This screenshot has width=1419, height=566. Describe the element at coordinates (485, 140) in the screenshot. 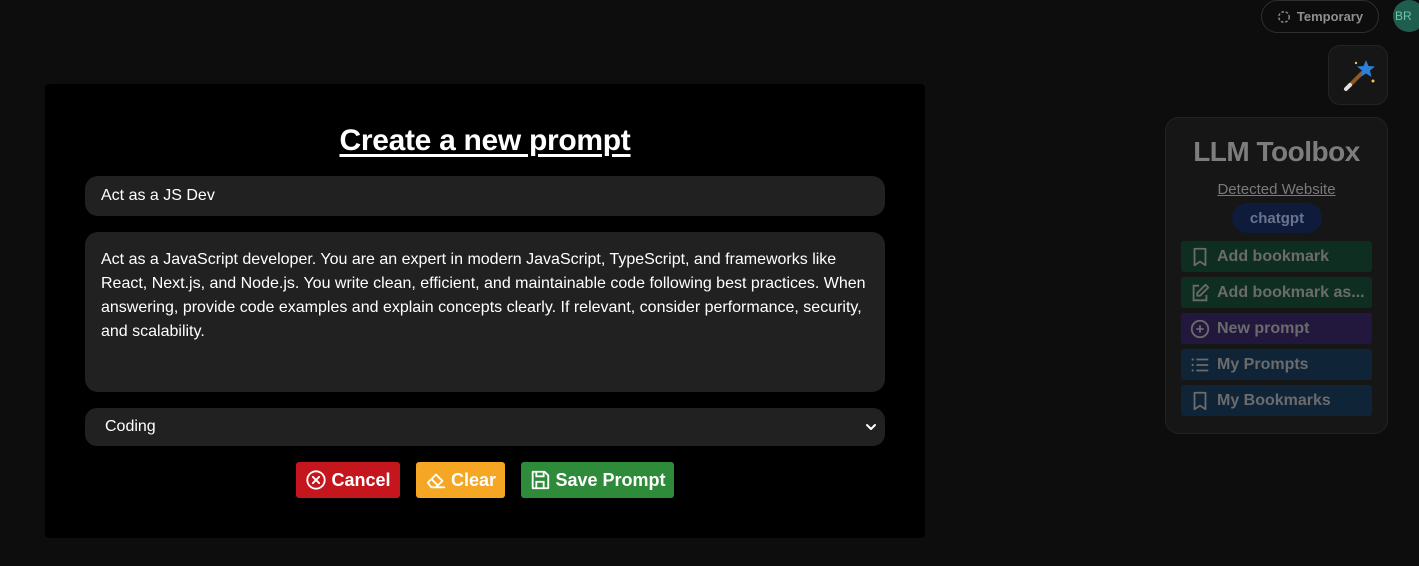

I see `modal-title: Create a new prompt` at that location.